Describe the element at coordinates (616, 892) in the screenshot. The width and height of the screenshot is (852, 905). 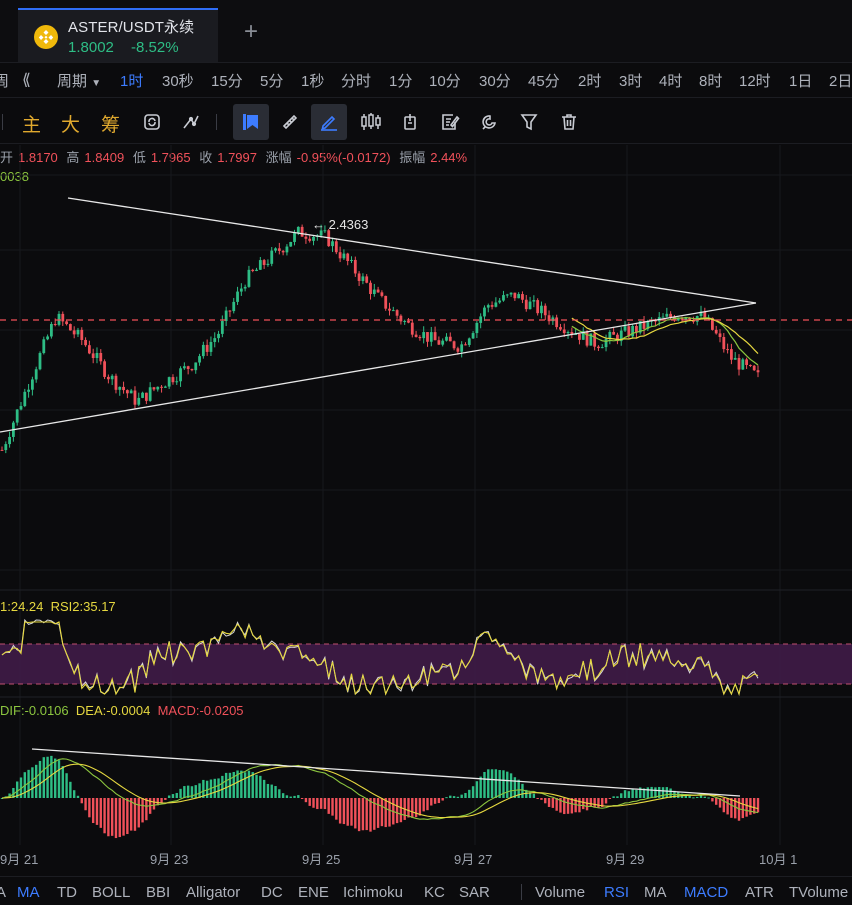
I see `indicator-rsi-12: RSI` at that location.